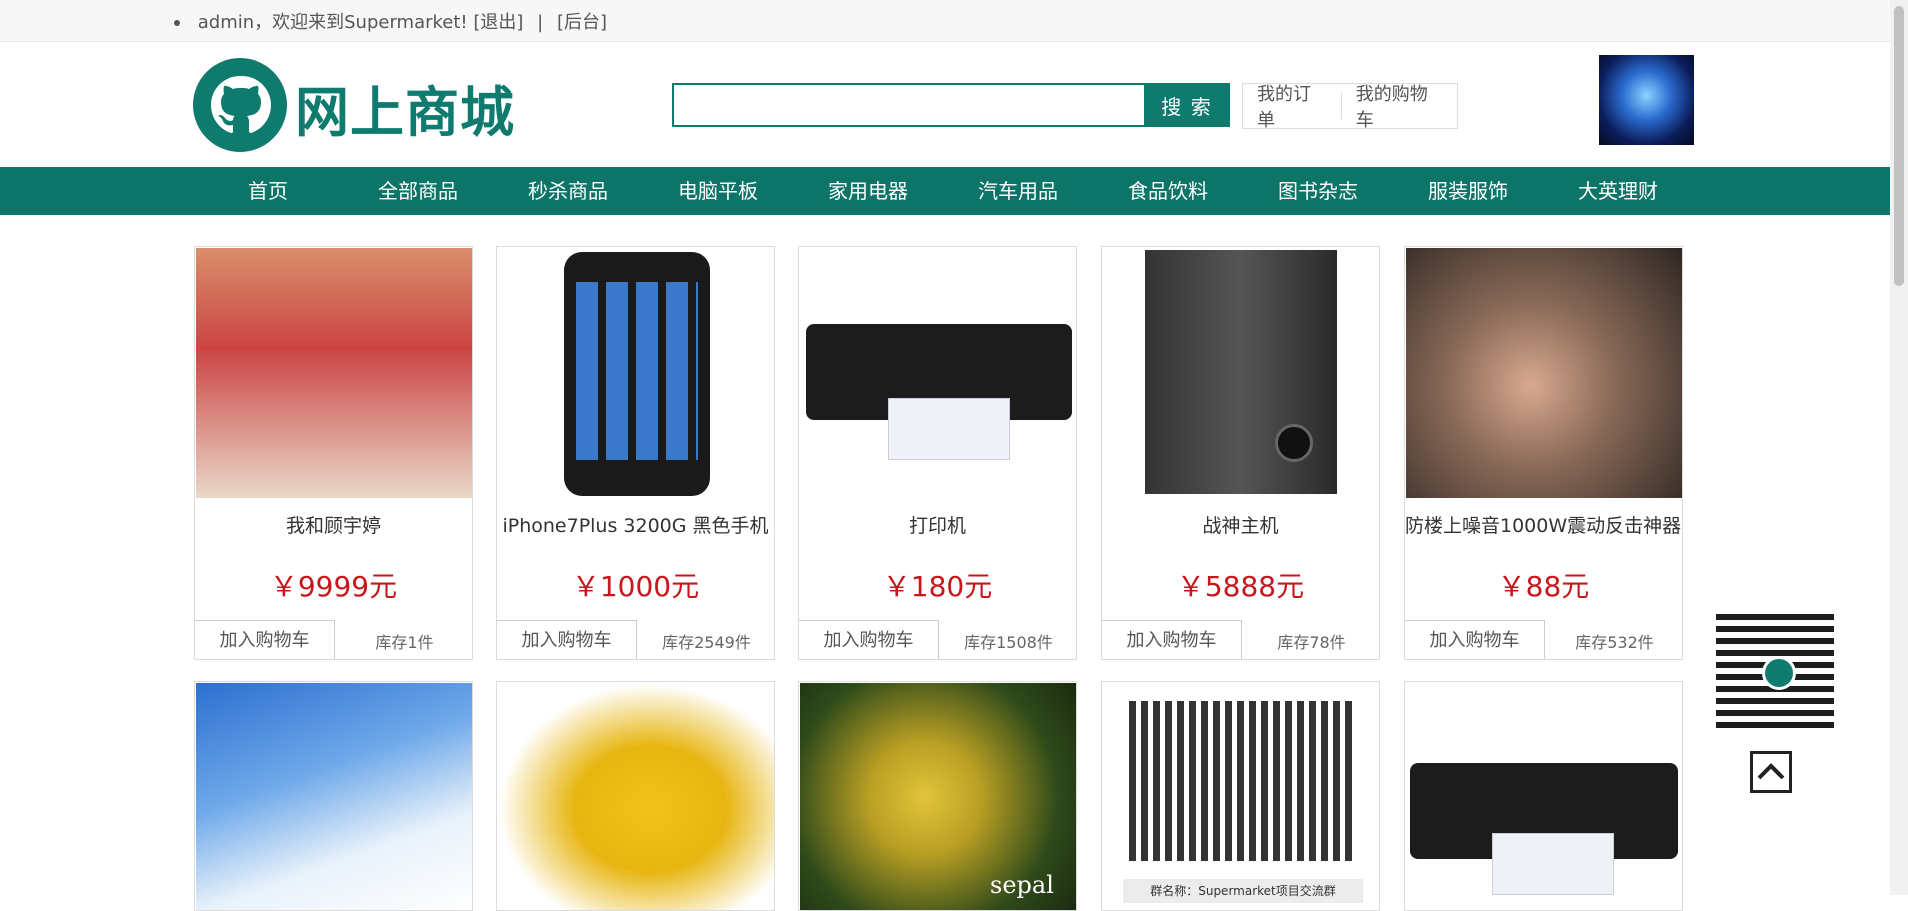 This screenshot has height=911, width=1908. Describe the element at coordinates (1292, 106) in the screenshot. I see `my-orders-link: 我的订单` at that location.